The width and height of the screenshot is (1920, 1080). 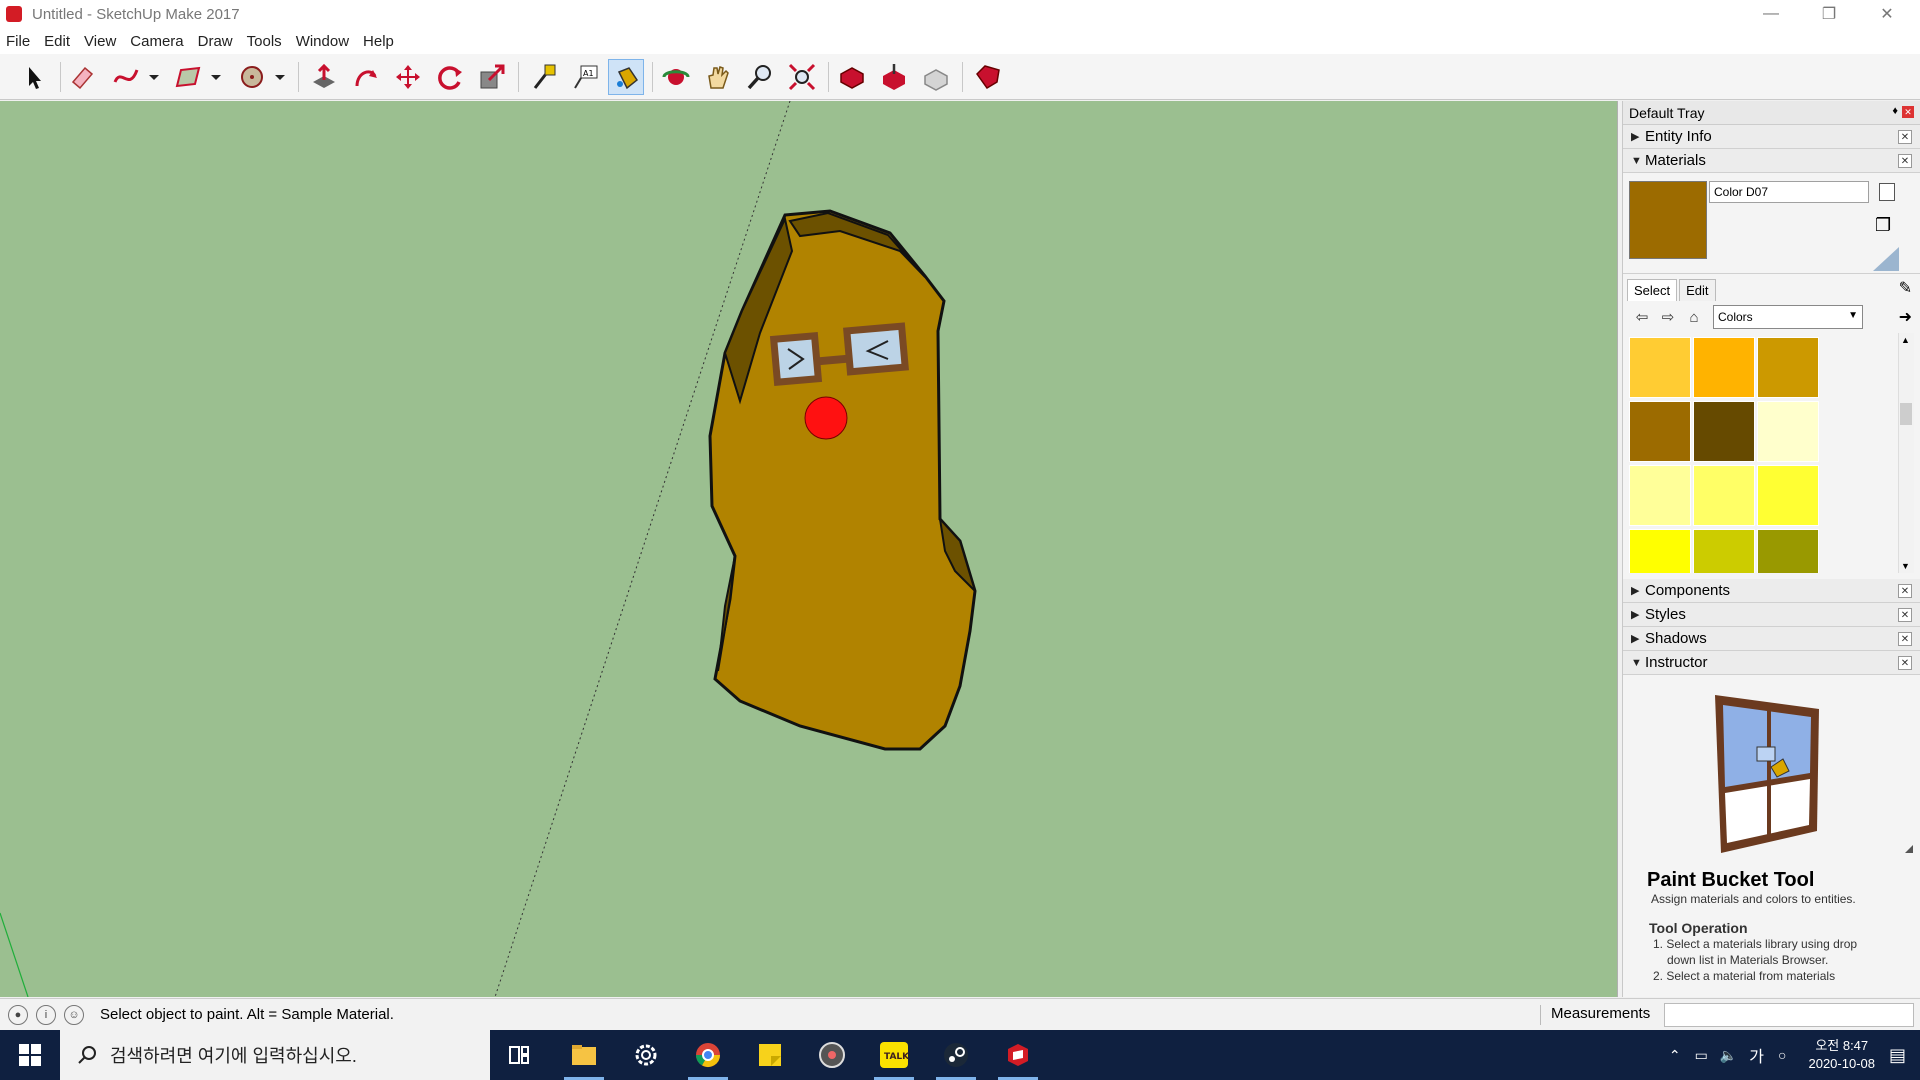 What do you see at coordinates (324, 77) in the screenshot?
I see `push-pull-tool-icon` at bounding box center [324, 77].